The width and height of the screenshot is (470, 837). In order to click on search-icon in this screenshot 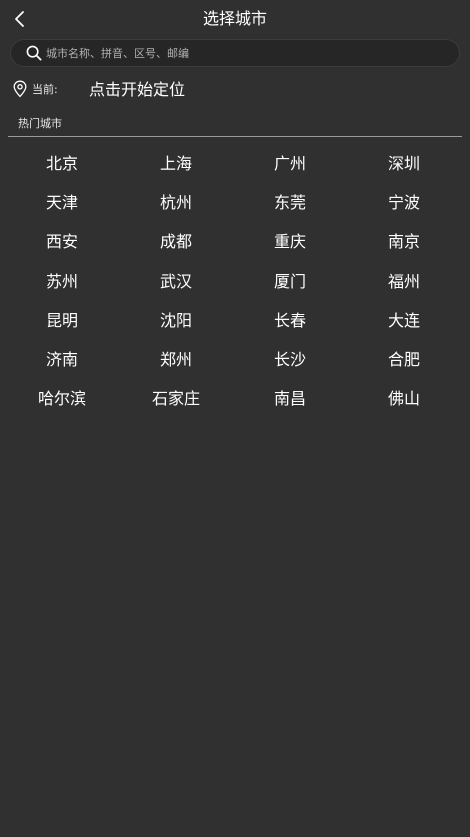, I will do `click(34, 53)`.